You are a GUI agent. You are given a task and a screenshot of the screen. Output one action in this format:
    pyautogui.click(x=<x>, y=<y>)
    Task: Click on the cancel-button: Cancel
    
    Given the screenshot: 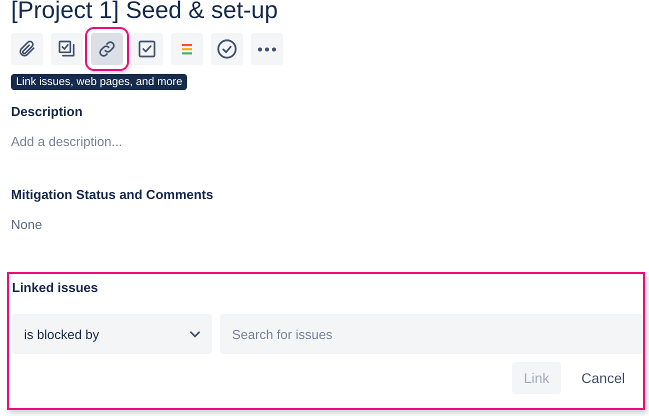 What is the action you would take?
    pyautogui.click(x=603, y=378)
    